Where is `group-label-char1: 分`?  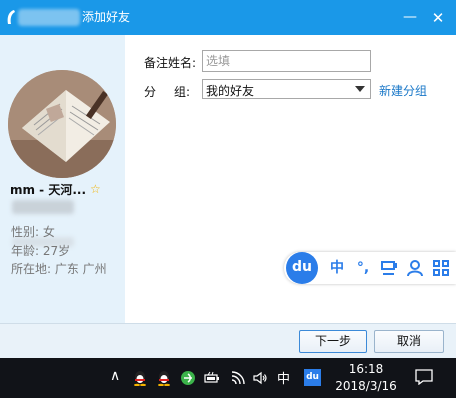 group-label-char1: 分 is located at coordinates (150, 92).